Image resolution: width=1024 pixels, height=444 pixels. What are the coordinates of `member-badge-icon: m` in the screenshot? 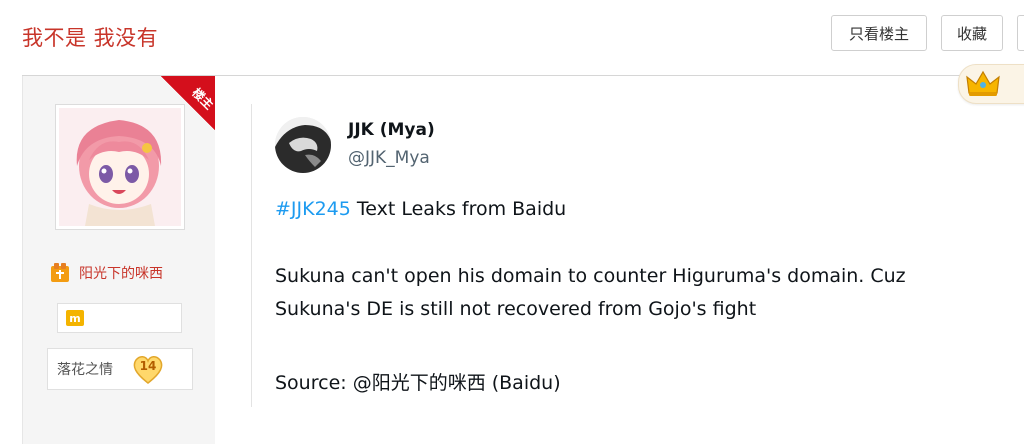 It's located at (75, 318).